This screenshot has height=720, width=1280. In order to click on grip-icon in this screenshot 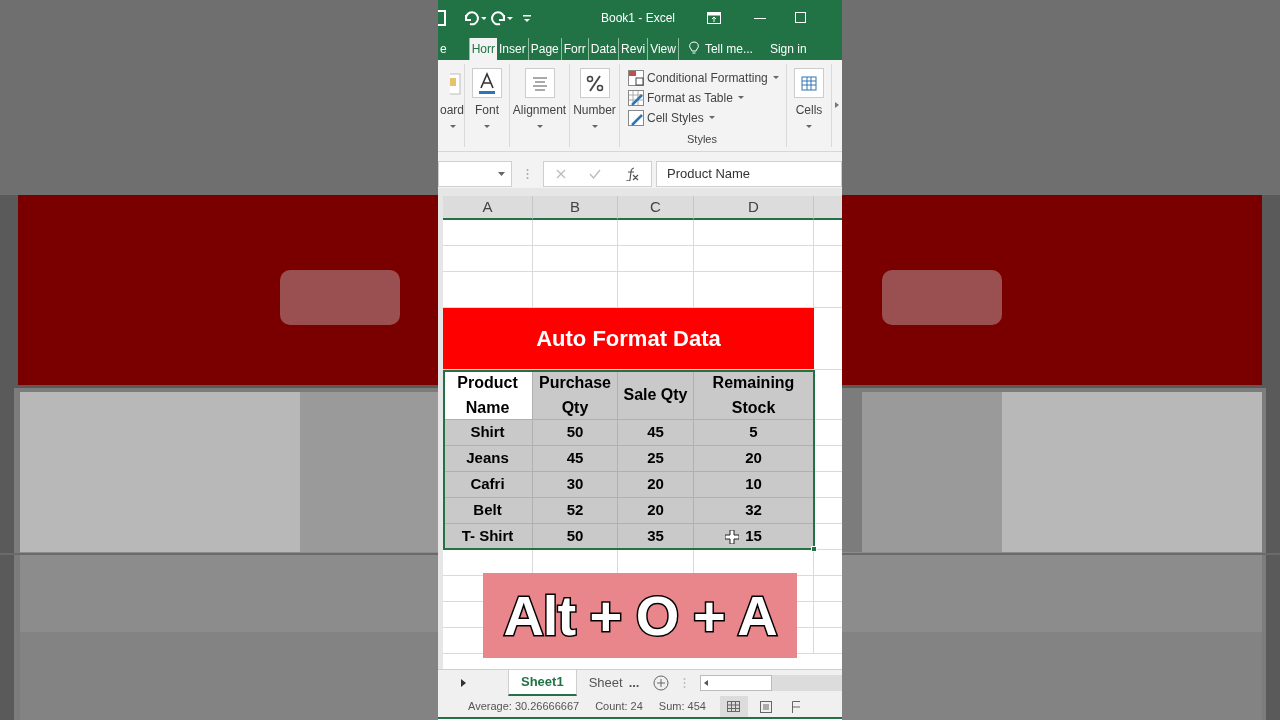, I will do `click(527, 174)`.